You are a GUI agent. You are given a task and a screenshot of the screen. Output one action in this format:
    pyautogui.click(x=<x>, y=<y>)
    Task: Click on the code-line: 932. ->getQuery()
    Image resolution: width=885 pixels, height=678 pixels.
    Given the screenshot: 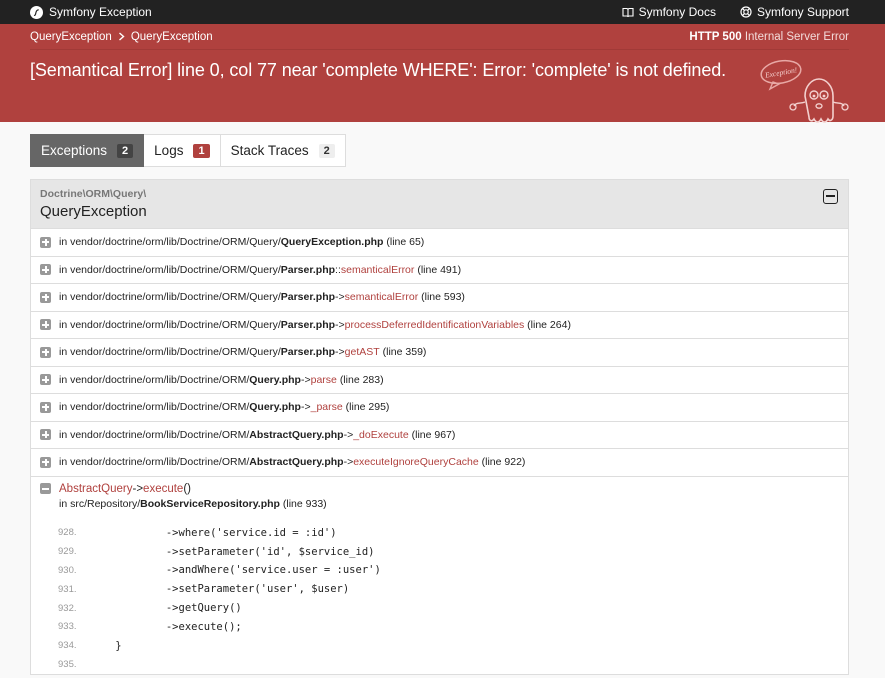 What is the action you would take?
    pyautogui.click(x=439, y=608)
    